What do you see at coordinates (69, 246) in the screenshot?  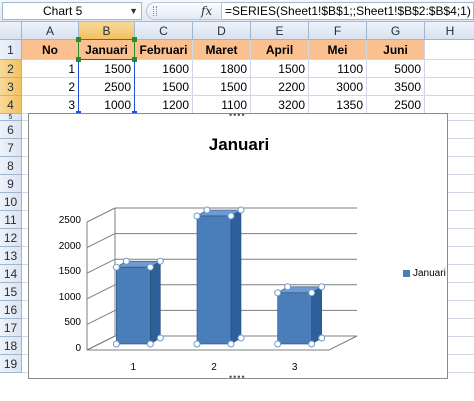 I see `y-tick-label: 2000` at bounding box center [69, 246].